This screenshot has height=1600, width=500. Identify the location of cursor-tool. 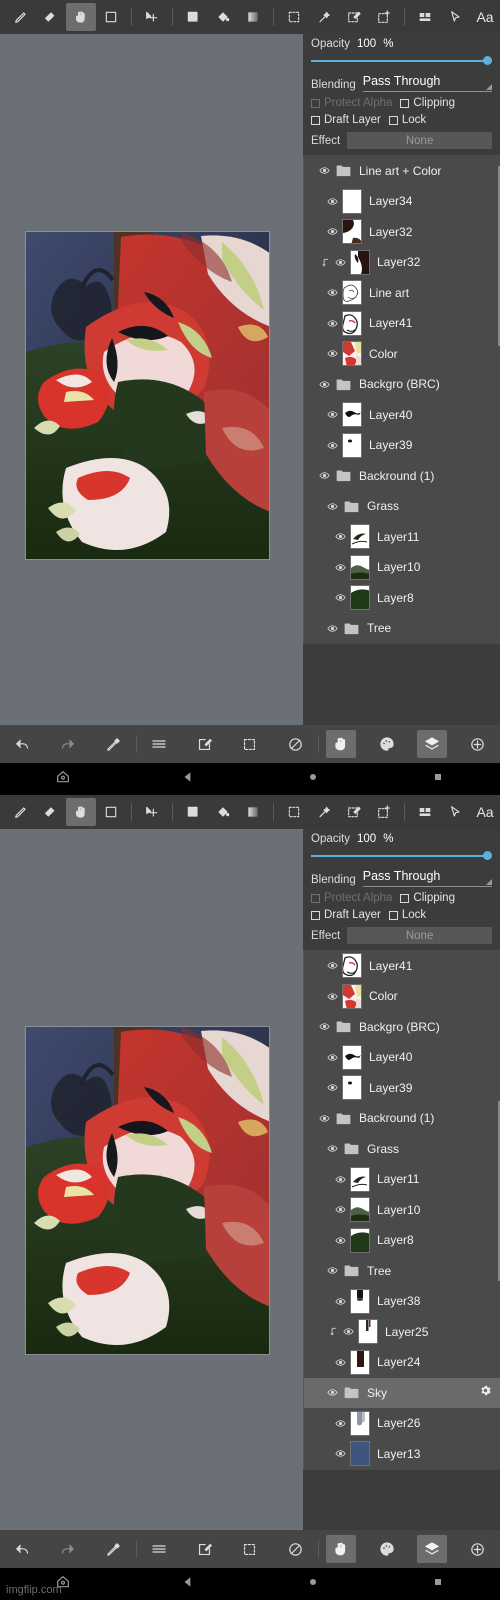
(455, 17).